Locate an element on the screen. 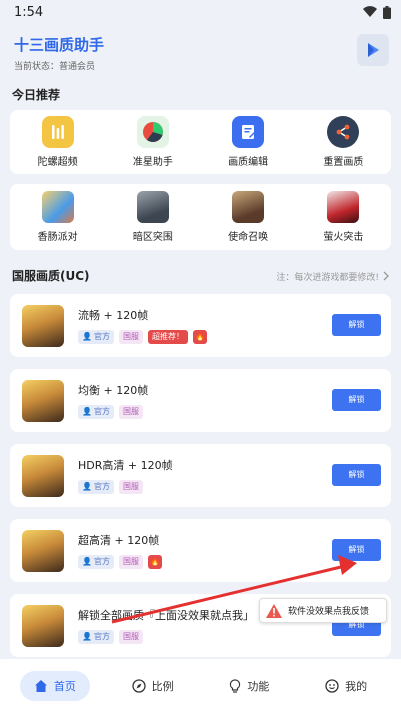  tab-label: 首页 is located at coordinates (64, 686).